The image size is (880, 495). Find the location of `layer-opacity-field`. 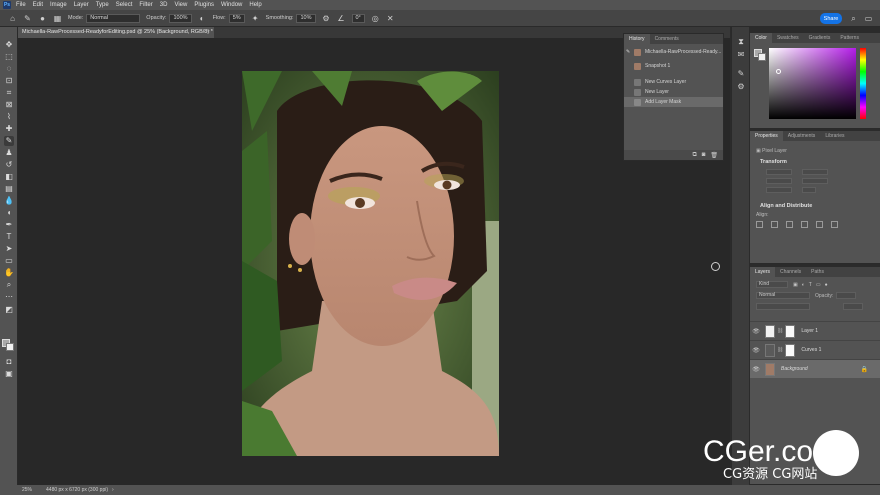

layer-opacity-field is located at coordinates (846, 295).